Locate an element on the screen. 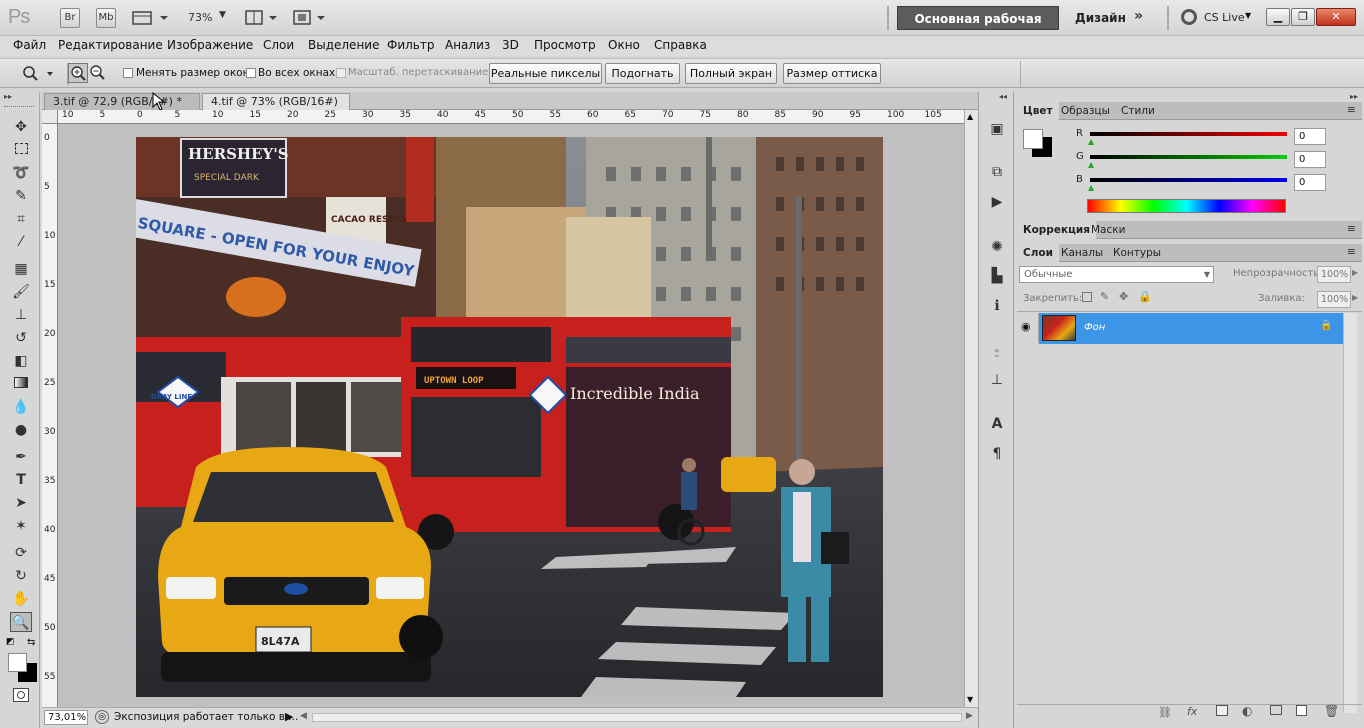 The height and width of the screenshot is (728, 1364). mini-bridge-button: Mb is located at coordinates (106, 18).